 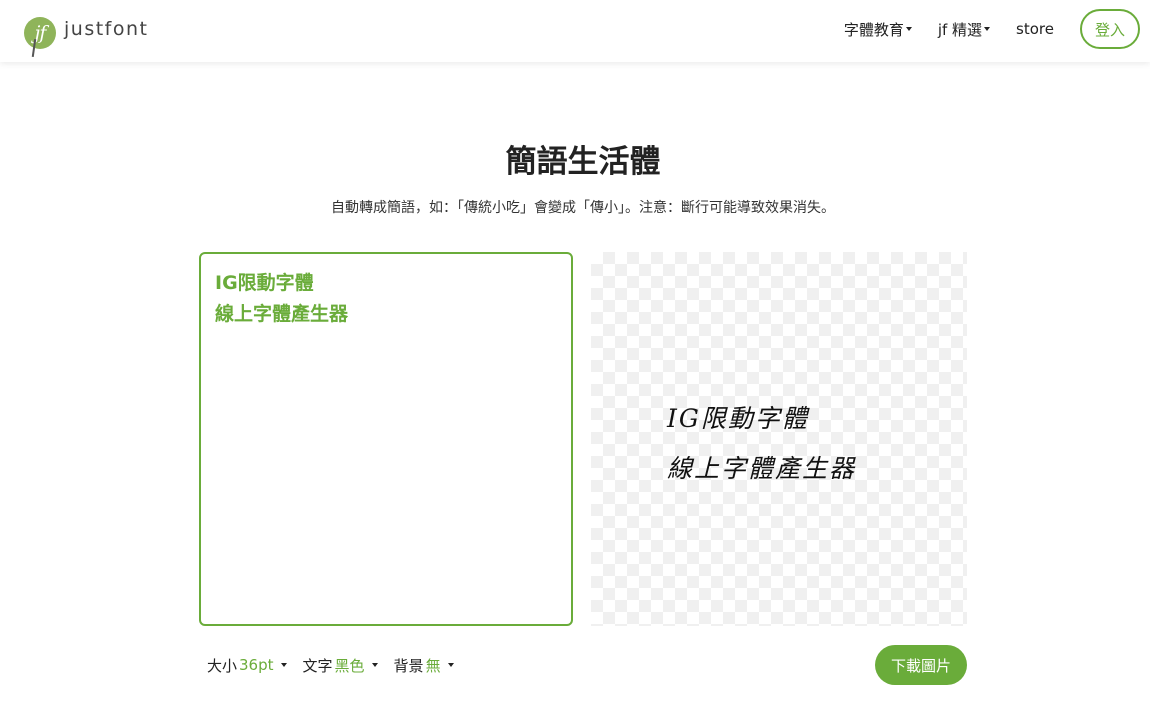 I want to click on nav-jf-selection: jf 精選, so click(x=964, y=29).